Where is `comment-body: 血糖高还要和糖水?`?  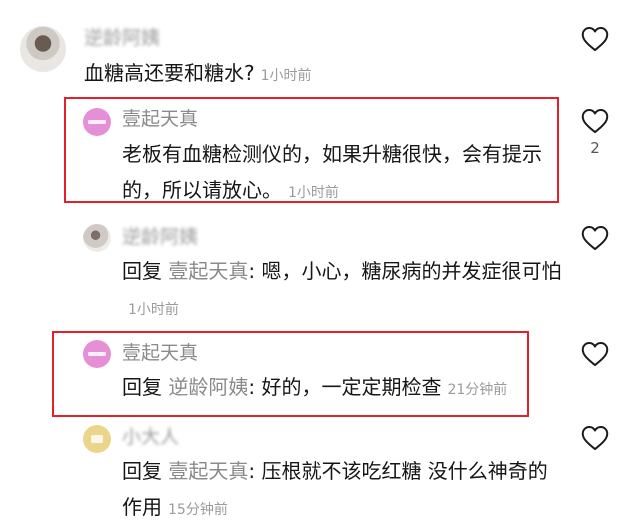
comment-body: 血糖高还要和糖水? is located at coordinates (169, 73).